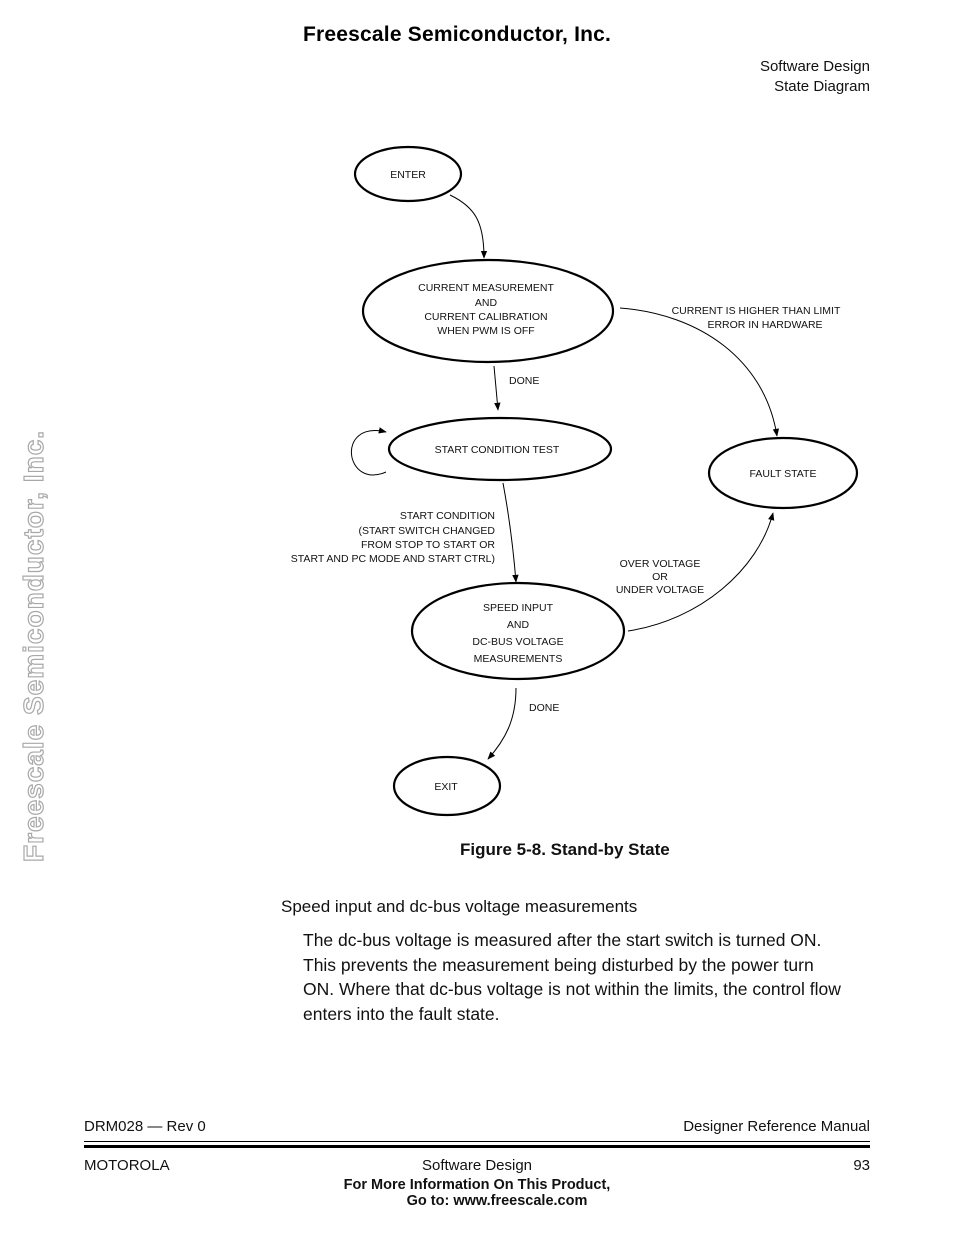 This screenshot has height=1235, width=954. I want to click on arrow-speed-to-exit, so click(502, 723).